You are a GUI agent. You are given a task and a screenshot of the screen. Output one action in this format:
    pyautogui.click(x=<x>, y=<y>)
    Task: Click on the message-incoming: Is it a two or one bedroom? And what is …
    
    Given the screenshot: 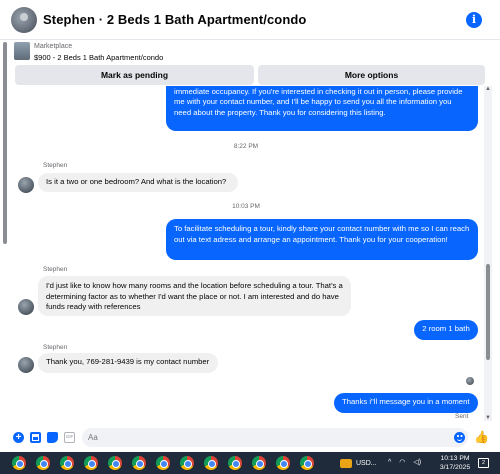 What is the action you would take?
    pyautogui.click(x=138, y=182)
    